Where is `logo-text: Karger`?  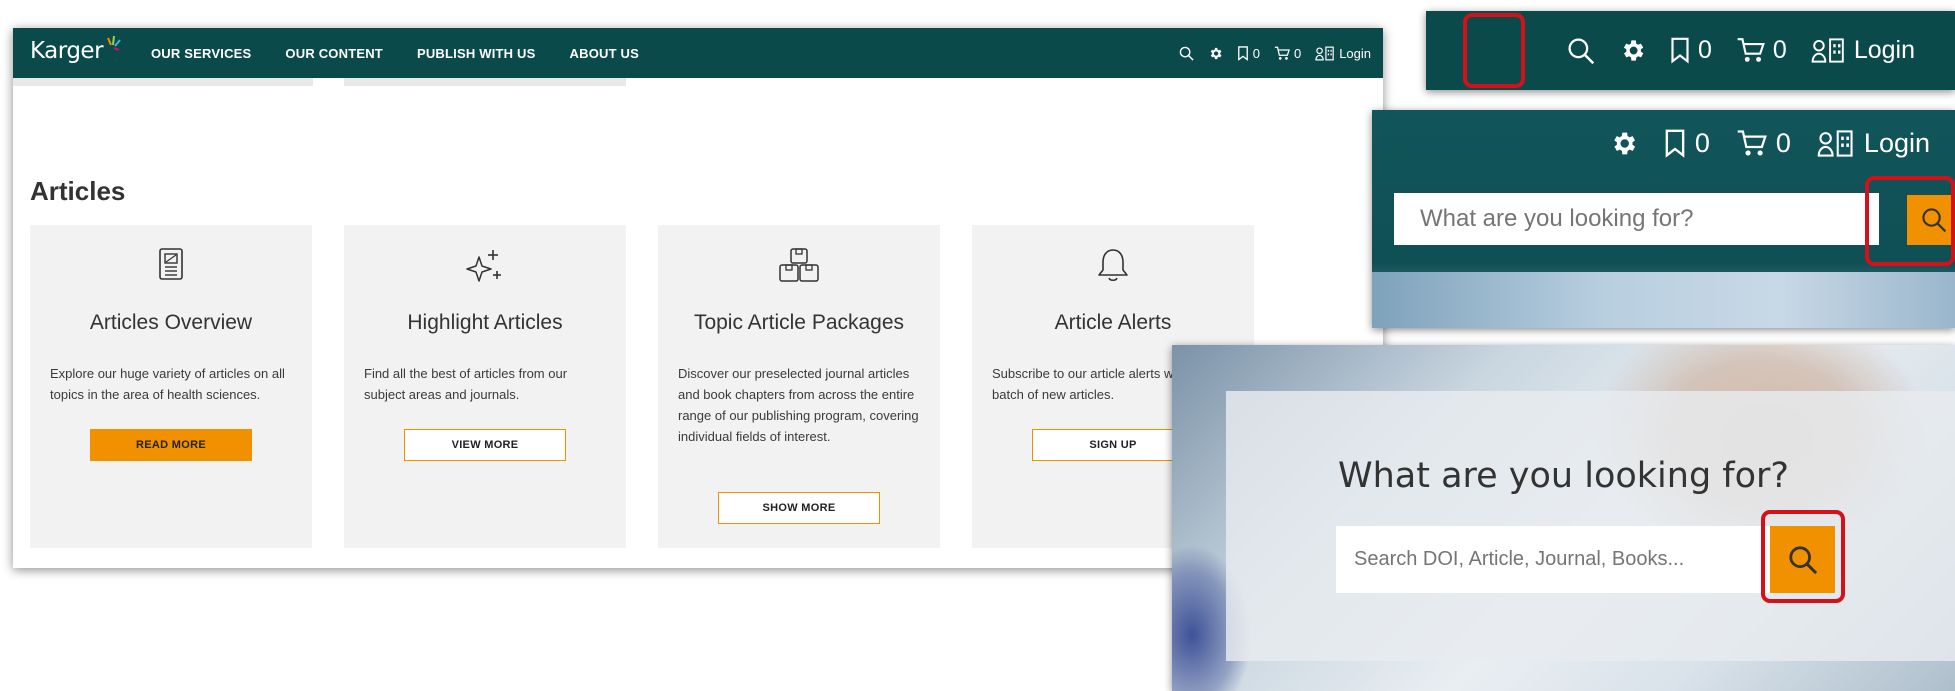
logo-text: Karger is located at coordinates (67, 51).